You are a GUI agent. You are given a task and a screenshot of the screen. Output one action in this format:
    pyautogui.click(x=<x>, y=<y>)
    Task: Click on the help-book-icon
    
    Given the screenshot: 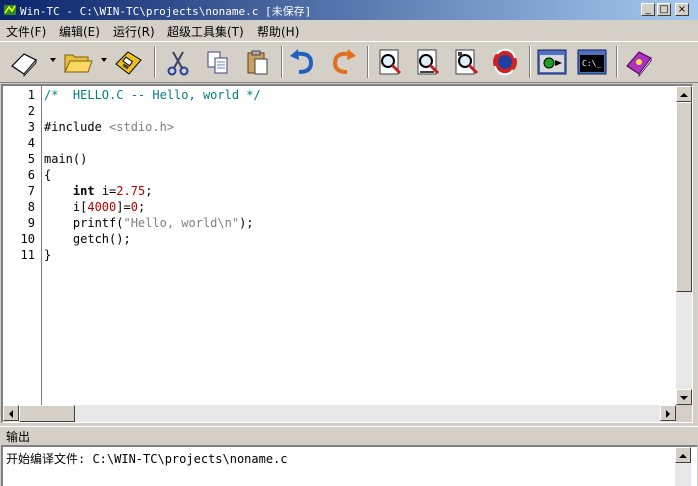 What is the action you would take?
    pyautogui.click(x=639, y=62)
    